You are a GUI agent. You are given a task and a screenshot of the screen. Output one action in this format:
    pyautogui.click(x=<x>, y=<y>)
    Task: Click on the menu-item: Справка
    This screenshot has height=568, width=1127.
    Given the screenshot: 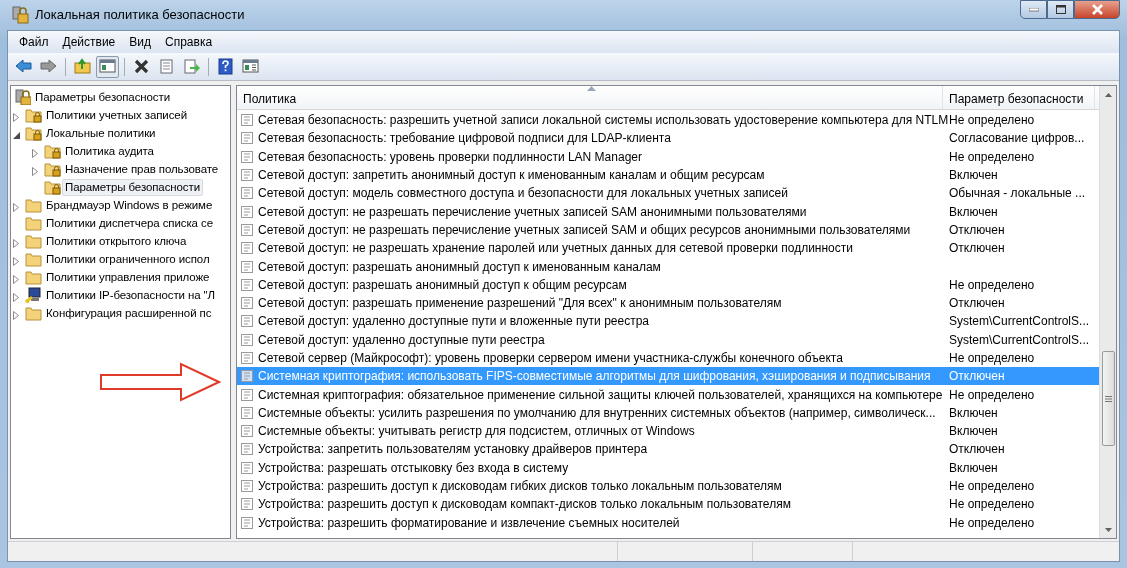 What is the action you would take?
    pyautogui.click(x=189, y=42)
    